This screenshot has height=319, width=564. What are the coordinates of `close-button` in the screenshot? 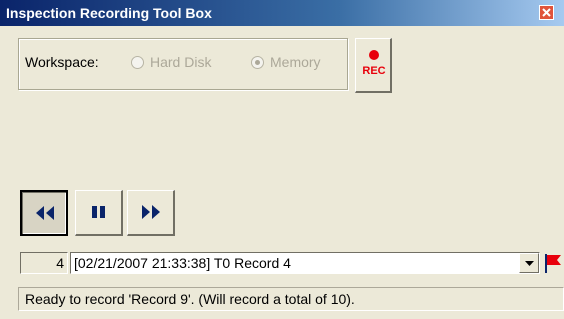 It's located at (546, 12).